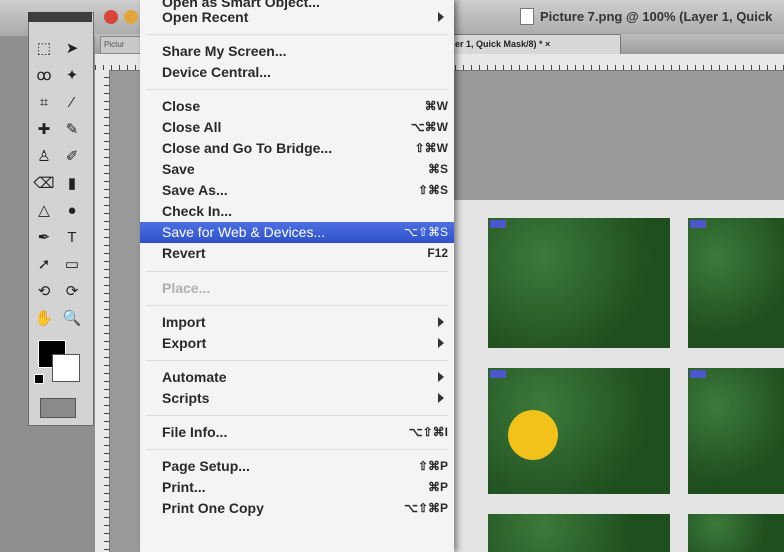  I want to click on menu-item-shortcut: ⌥⌘W, so click(429, 127).